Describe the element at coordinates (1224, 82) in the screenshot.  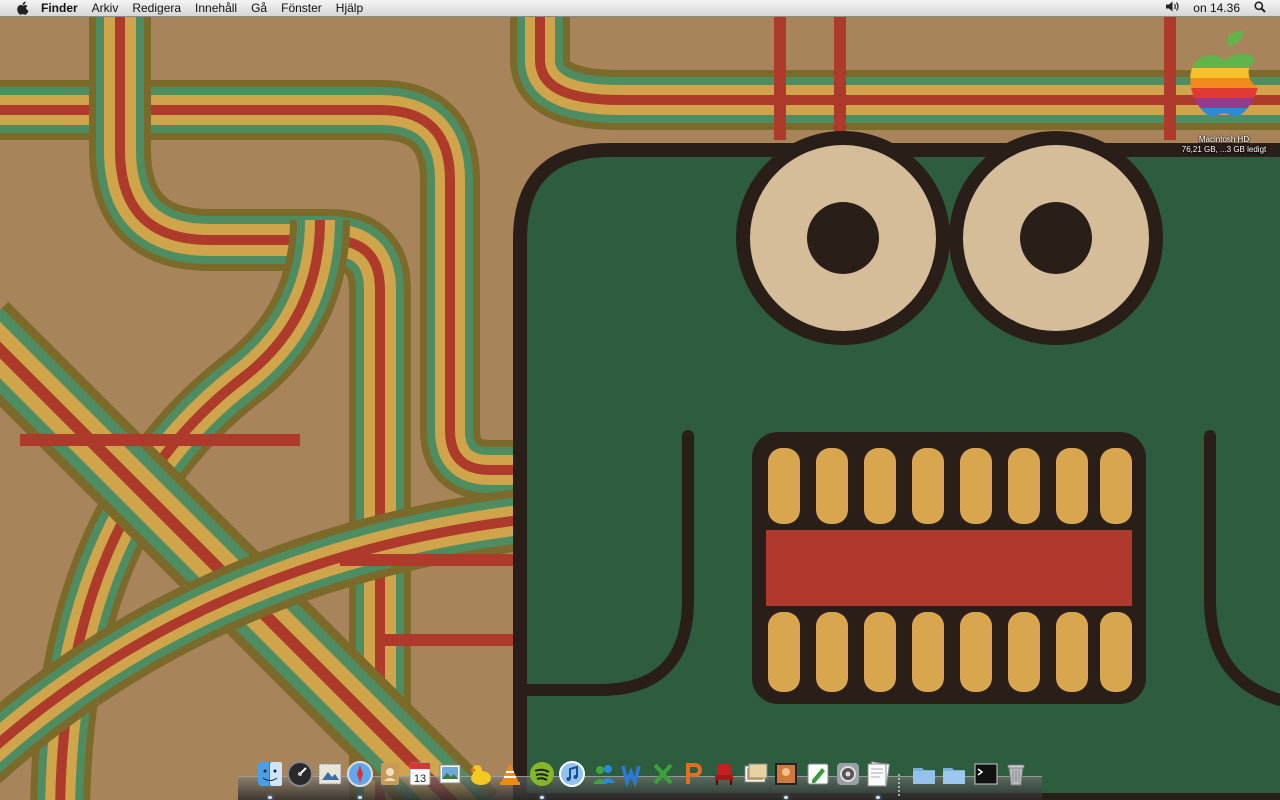
I see `rainbow-apple-drive-icon` at that location.